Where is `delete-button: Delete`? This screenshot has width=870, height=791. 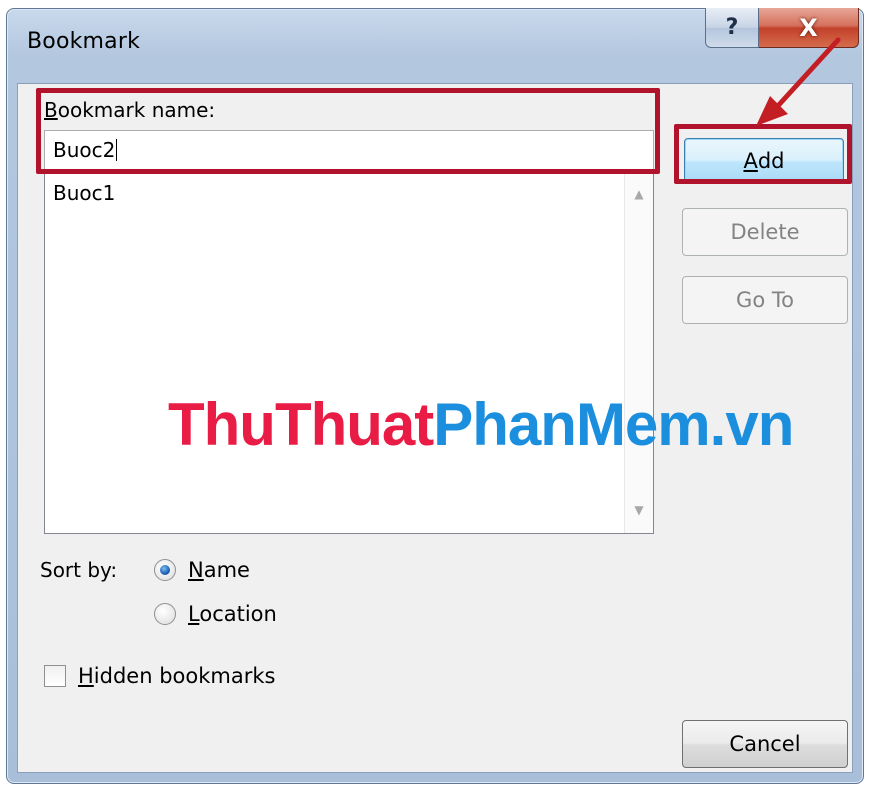
delete-button: Delete is located at coordinates (765, 232).